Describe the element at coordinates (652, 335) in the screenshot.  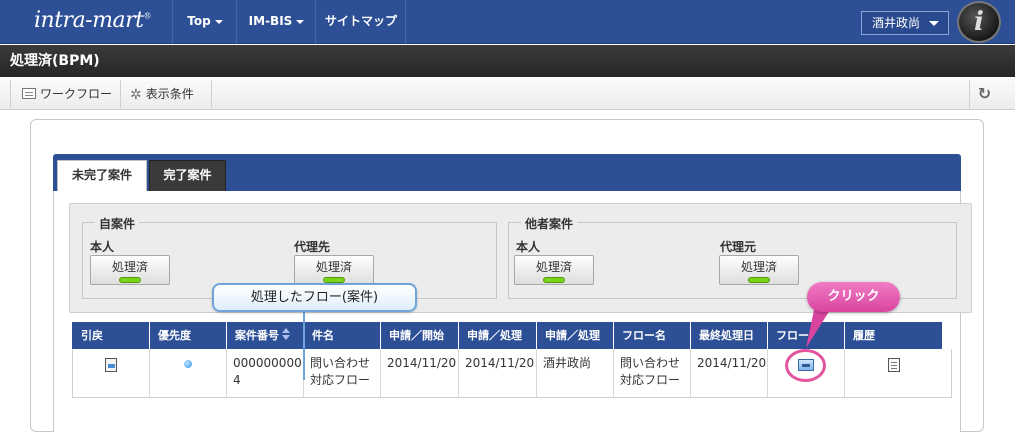
I see `column-header-flow-name: フロー名` at that location.